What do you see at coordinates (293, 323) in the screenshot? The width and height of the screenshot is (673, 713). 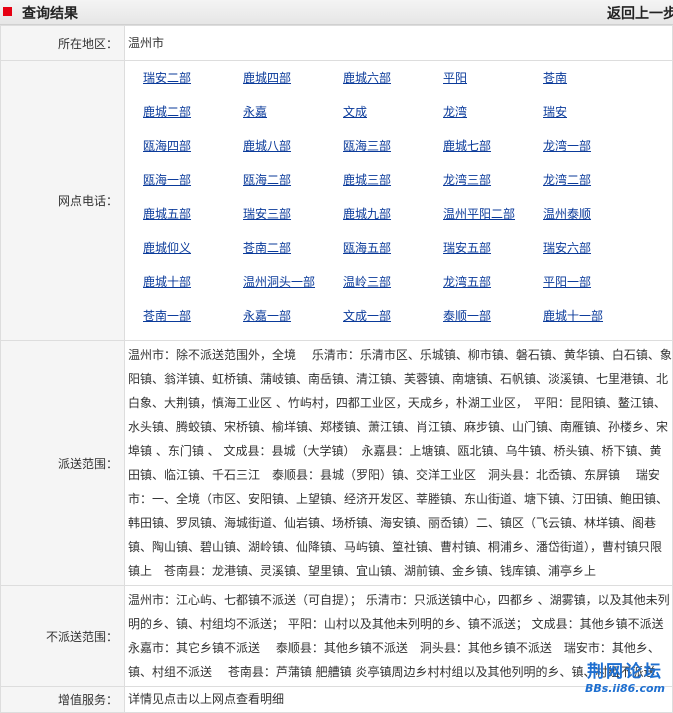 I see `outlet-link: 永嘉一部` at bounding box center [293, 323].